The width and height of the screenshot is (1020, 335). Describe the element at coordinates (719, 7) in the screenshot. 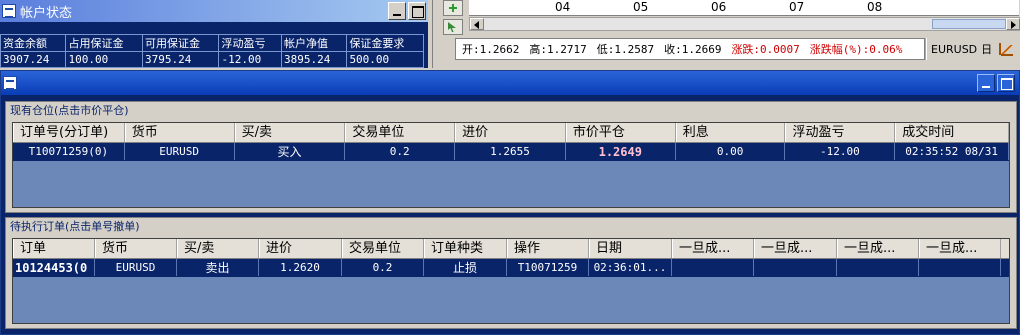

I see `axis-label: 06` at that location.